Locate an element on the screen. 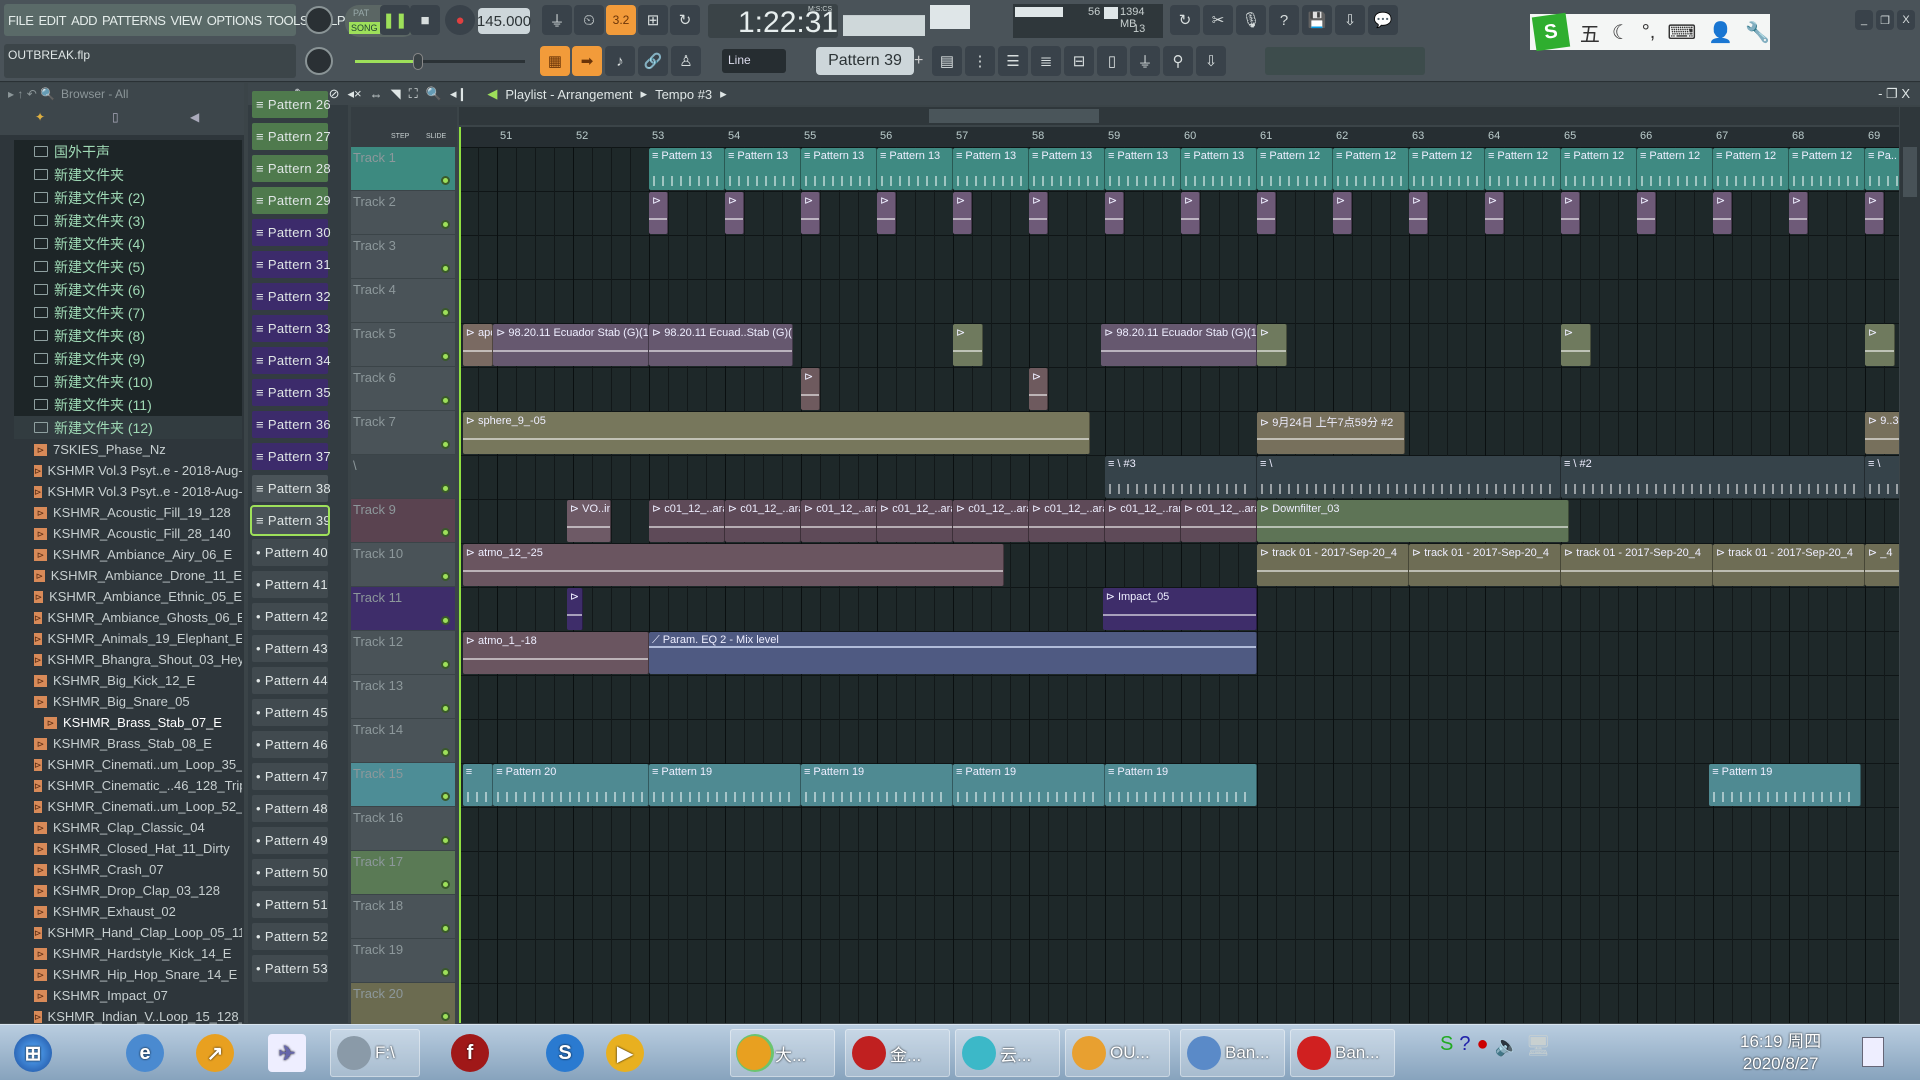 Image resolution: width=1920 pixels, height=1080 pixels. browser-file: ⊳ KSHMR_Hip_Hop_Snare_14_E is located at coordinates (128, 974).